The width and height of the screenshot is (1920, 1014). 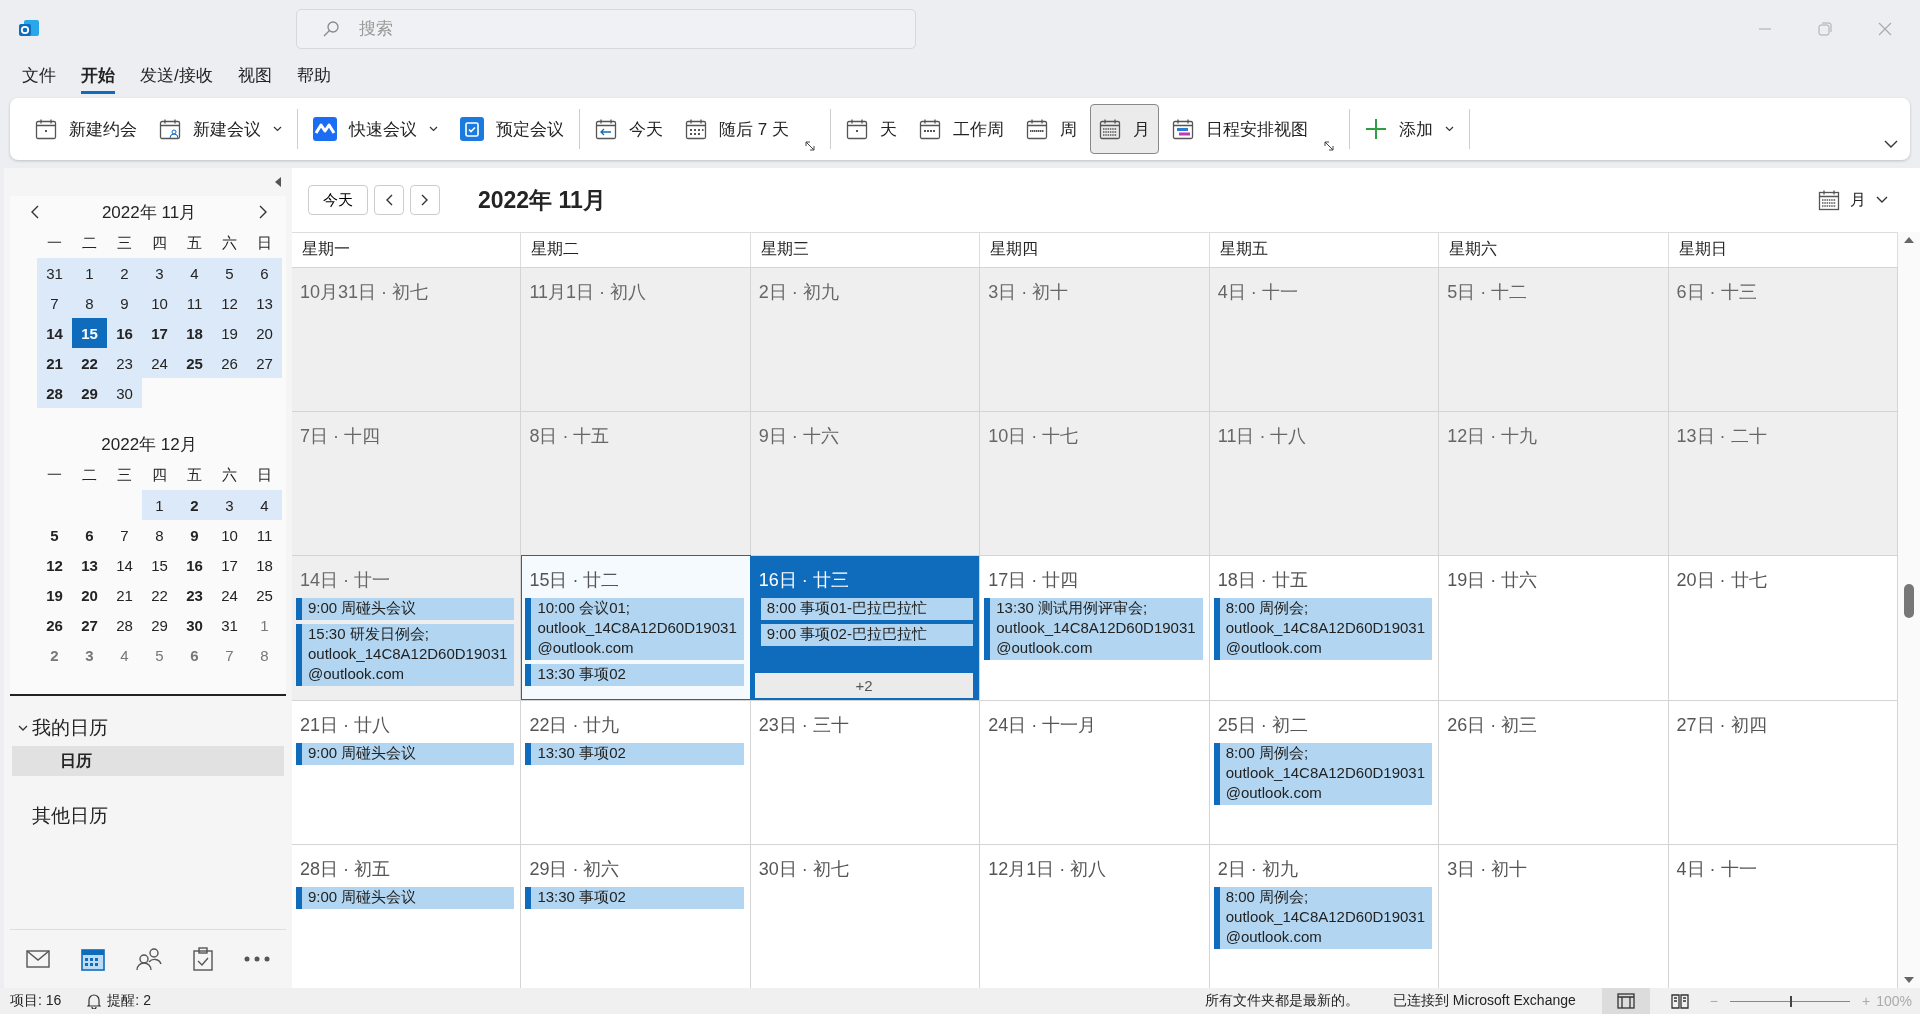 What do you see at coordinates (1554, 771) in the screenshot?
I see `day-cell: 26日 · 初三` at bounding box center [1554, 771].